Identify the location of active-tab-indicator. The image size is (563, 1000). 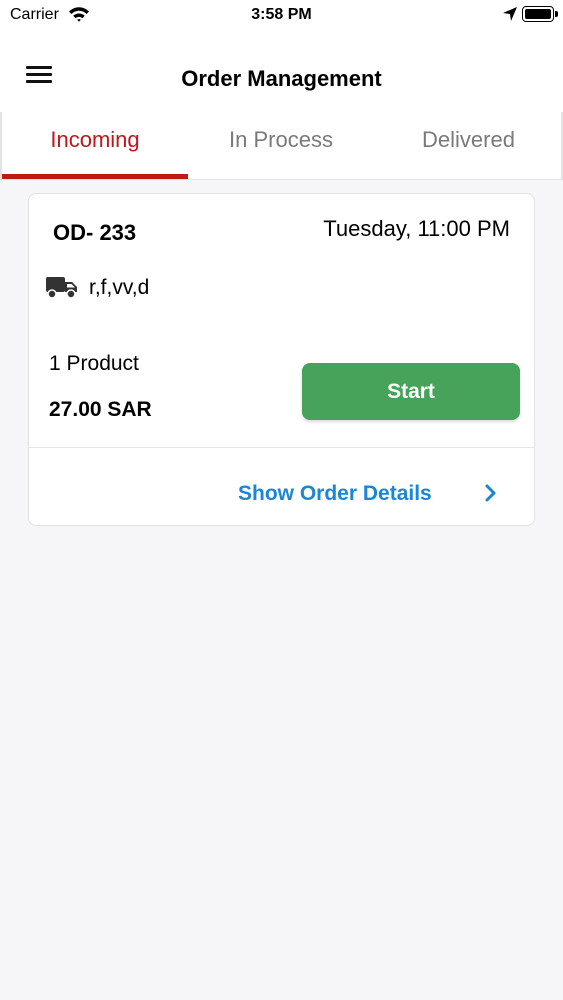
(95, 176).